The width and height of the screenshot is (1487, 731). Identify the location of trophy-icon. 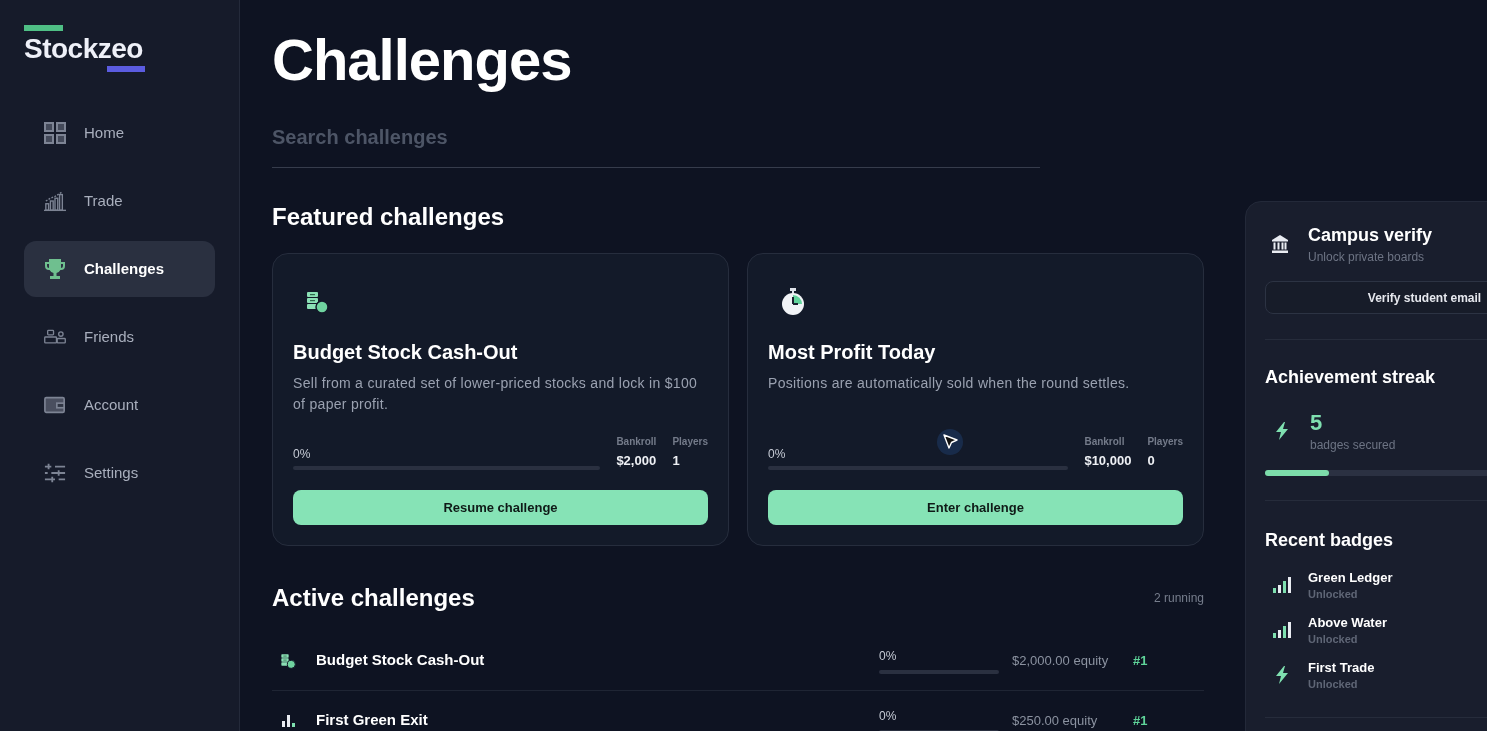
(55, 269).